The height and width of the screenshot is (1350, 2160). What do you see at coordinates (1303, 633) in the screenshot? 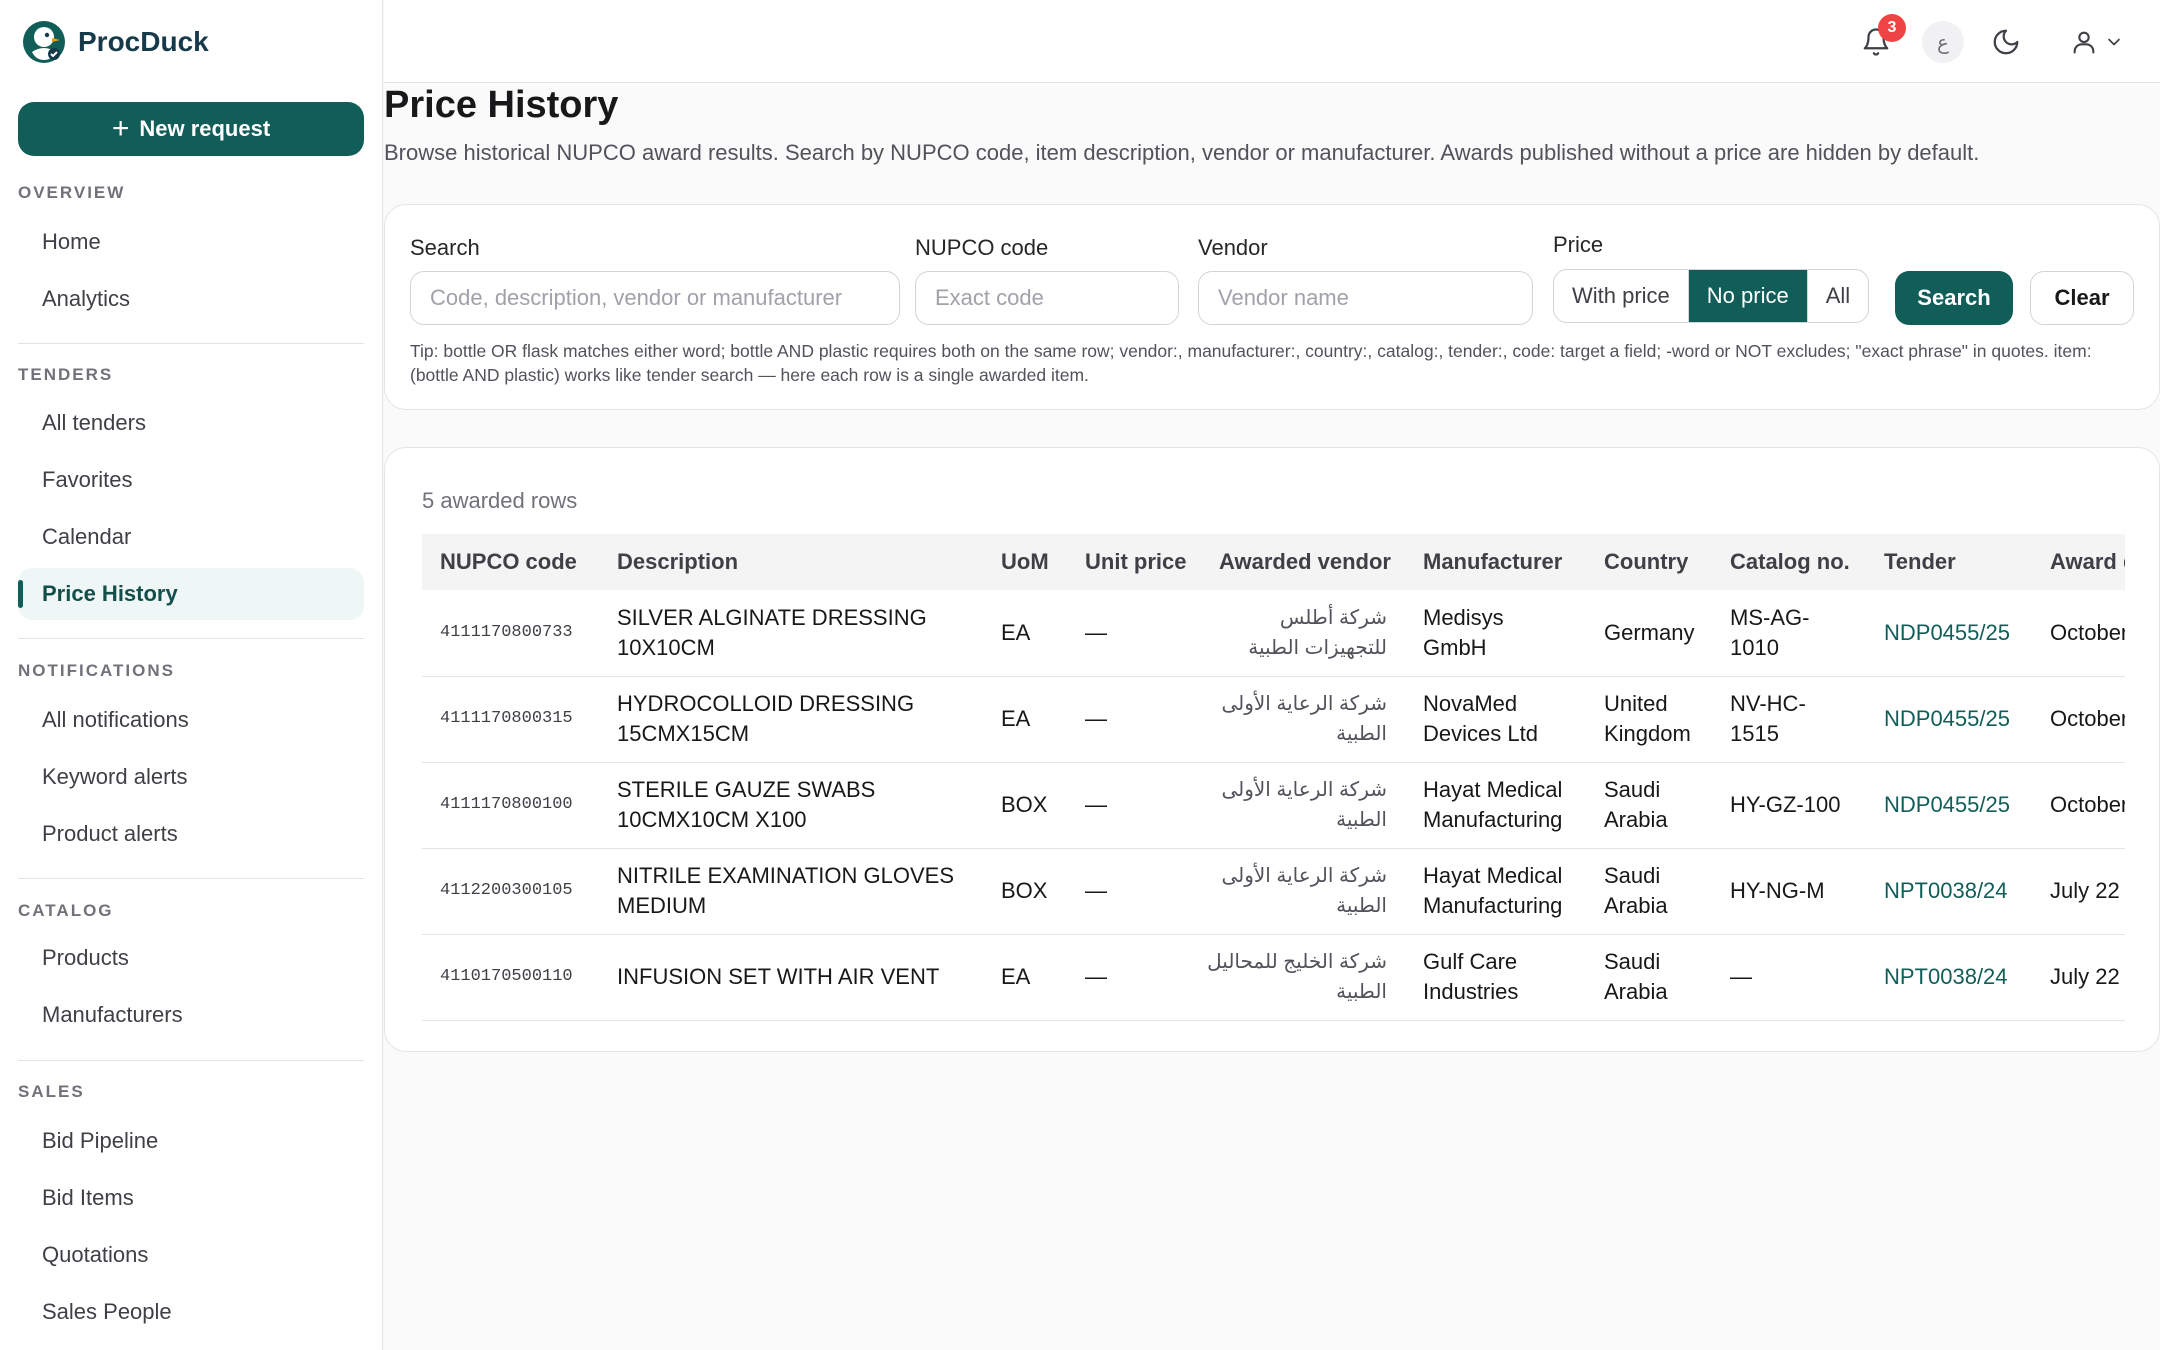
I see `cell-awarded-vendor: شركة أطلس للتجهيزات الطبية` at bounding box center [1303, 633].